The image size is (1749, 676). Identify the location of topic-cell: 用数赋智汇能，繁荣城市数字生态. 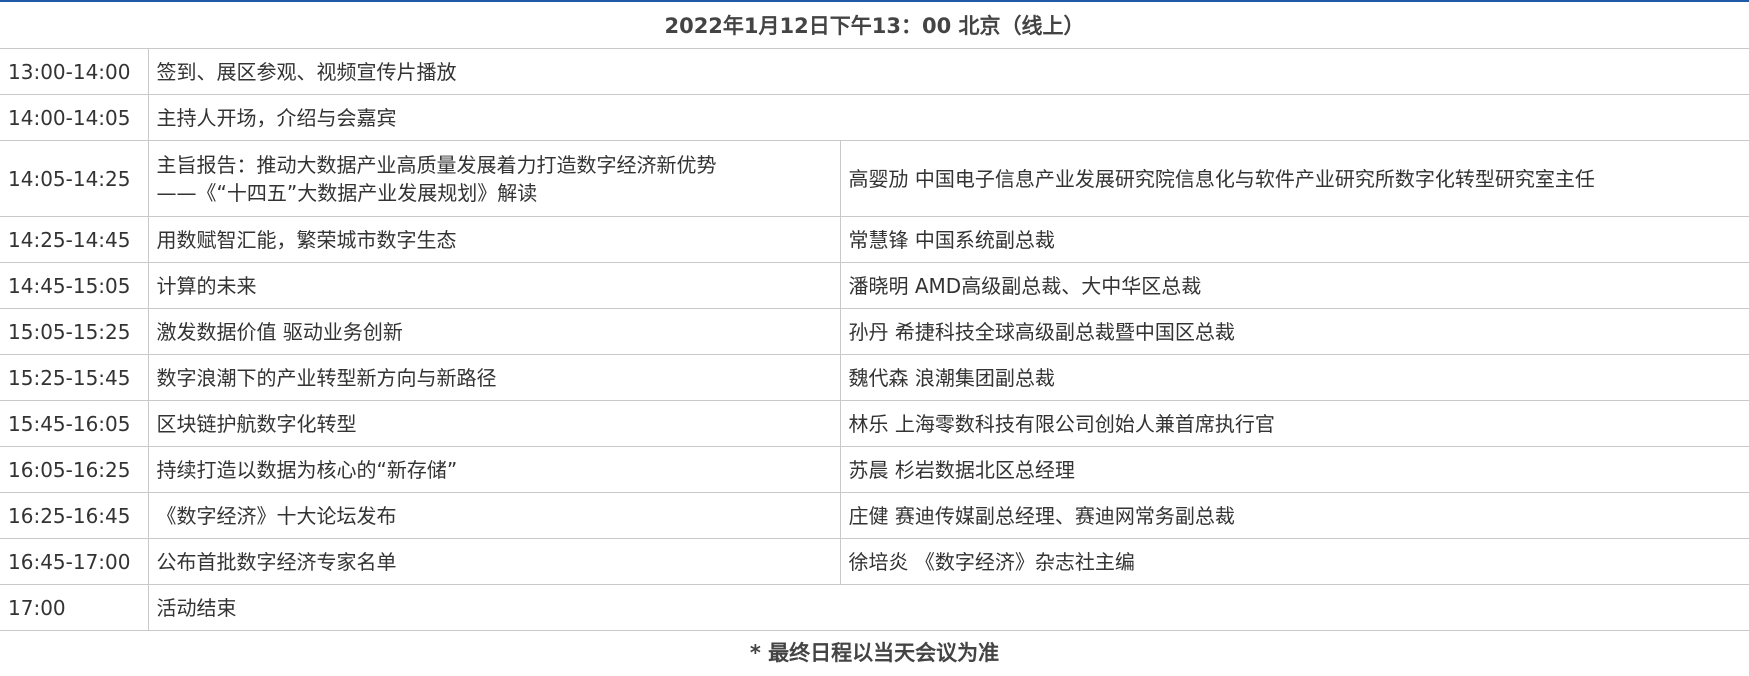
(494, 239).